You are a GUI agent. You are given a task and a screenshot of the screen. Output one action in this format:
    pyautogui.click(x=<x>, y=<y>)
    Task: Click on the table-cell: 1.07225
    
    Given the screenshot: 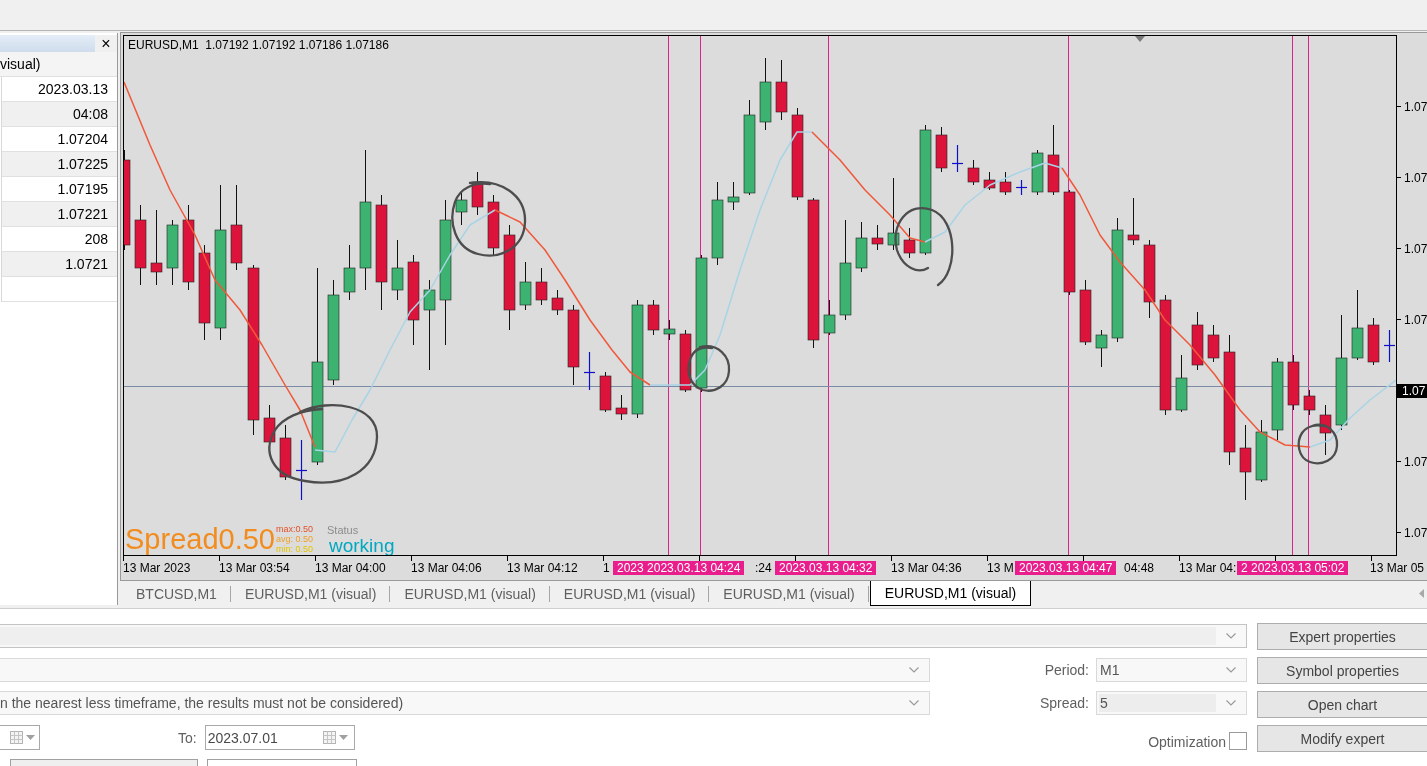 What is the action you would take?
    pyautogui.click(x=82, y=164)
    